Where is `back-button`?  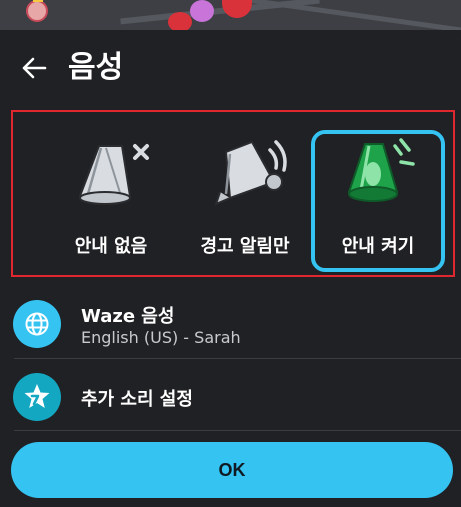 back-button is located at coordinates (34, 68).